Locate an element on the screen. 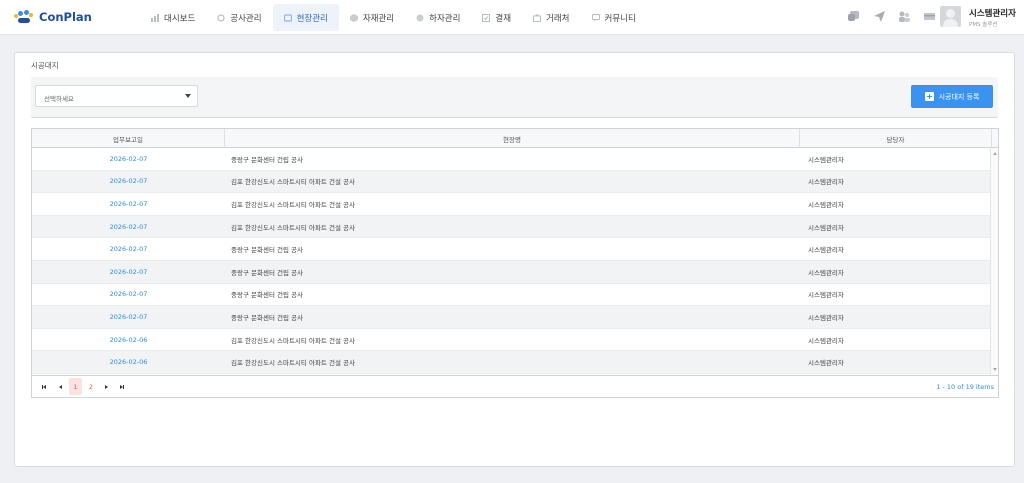  nav-item-dashboard: 대시보드 is located at coordinates (173, 17).